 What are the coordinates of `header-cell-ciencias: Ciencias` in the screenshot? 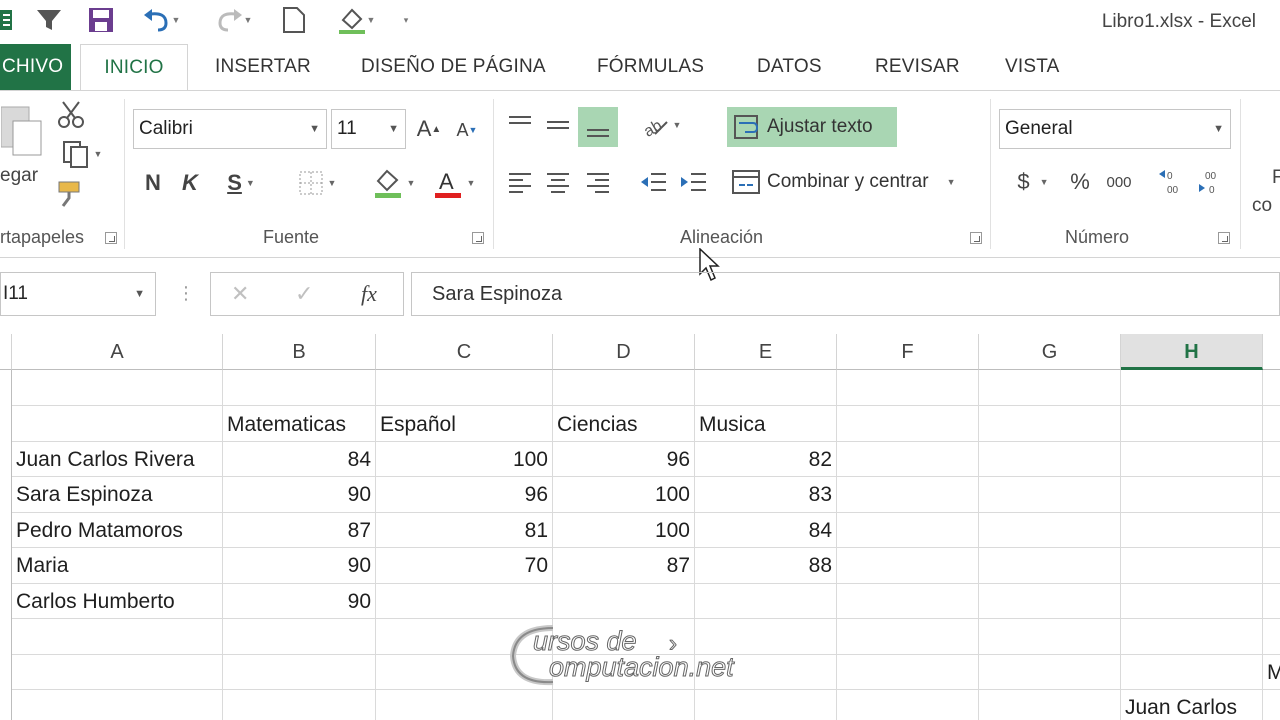 It's located at (623, 424).